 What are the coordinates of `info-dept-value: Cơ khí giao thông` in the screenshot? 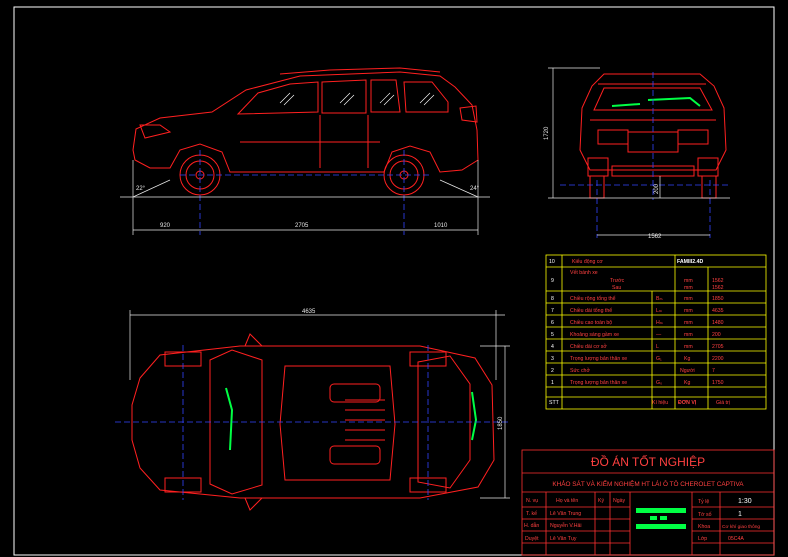 It's located at (741, 527).